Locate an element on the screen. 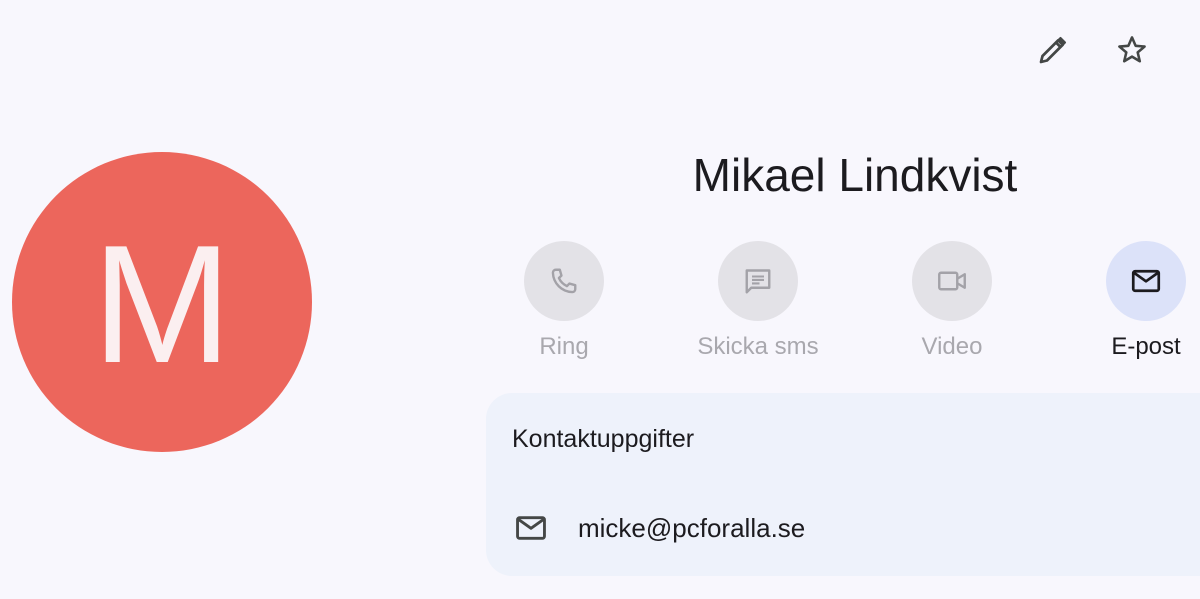 Image resolution: width=1200 pixels, height=599 pixels. star-outline-icon is located at coordinates (1132, 49).